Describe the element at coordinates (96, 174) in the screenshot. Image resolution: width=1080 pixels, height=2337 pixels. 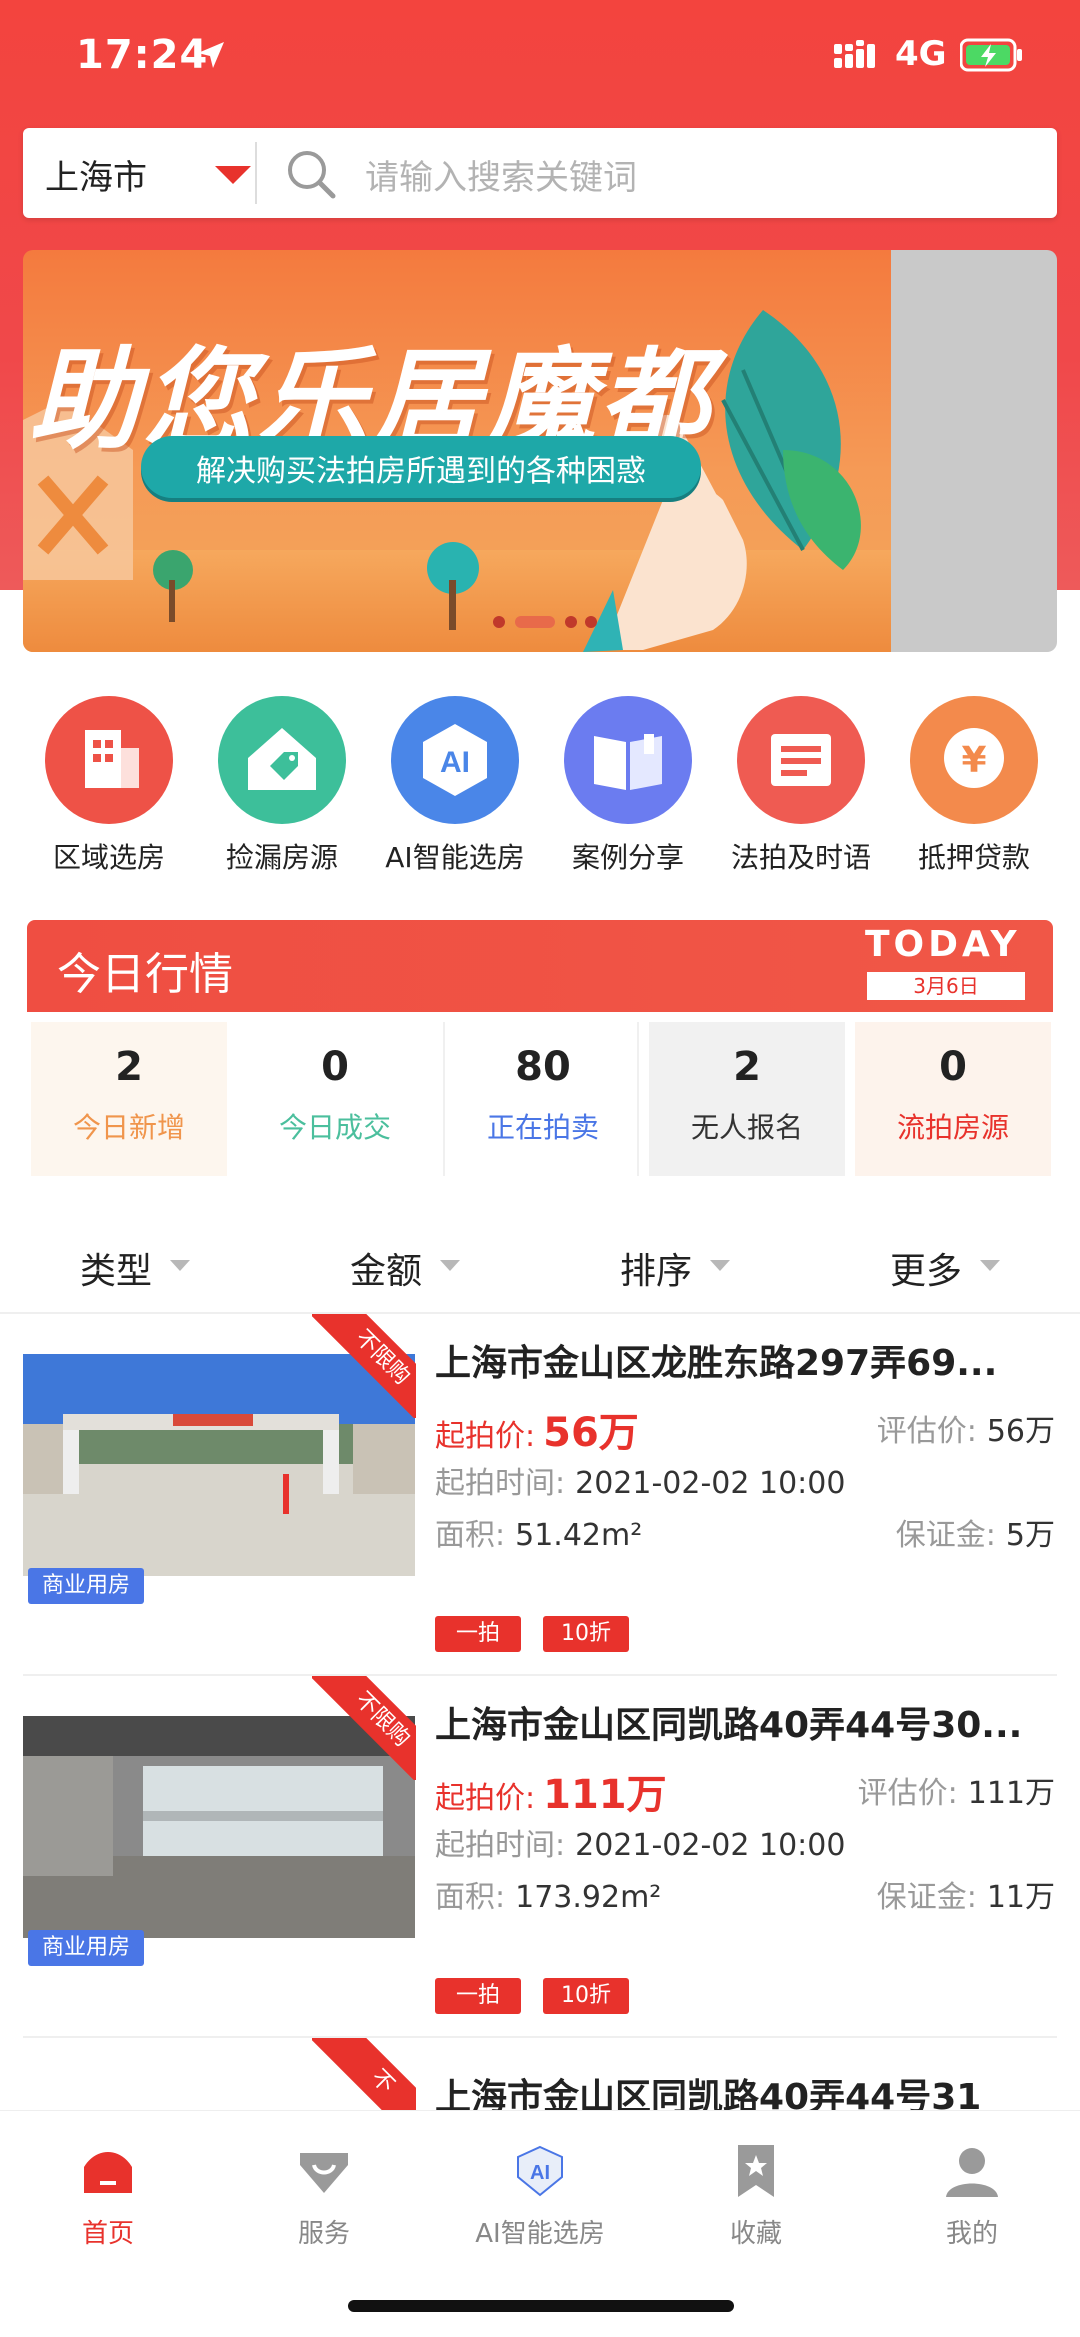
I see `city-selector: 上海市` at that location.